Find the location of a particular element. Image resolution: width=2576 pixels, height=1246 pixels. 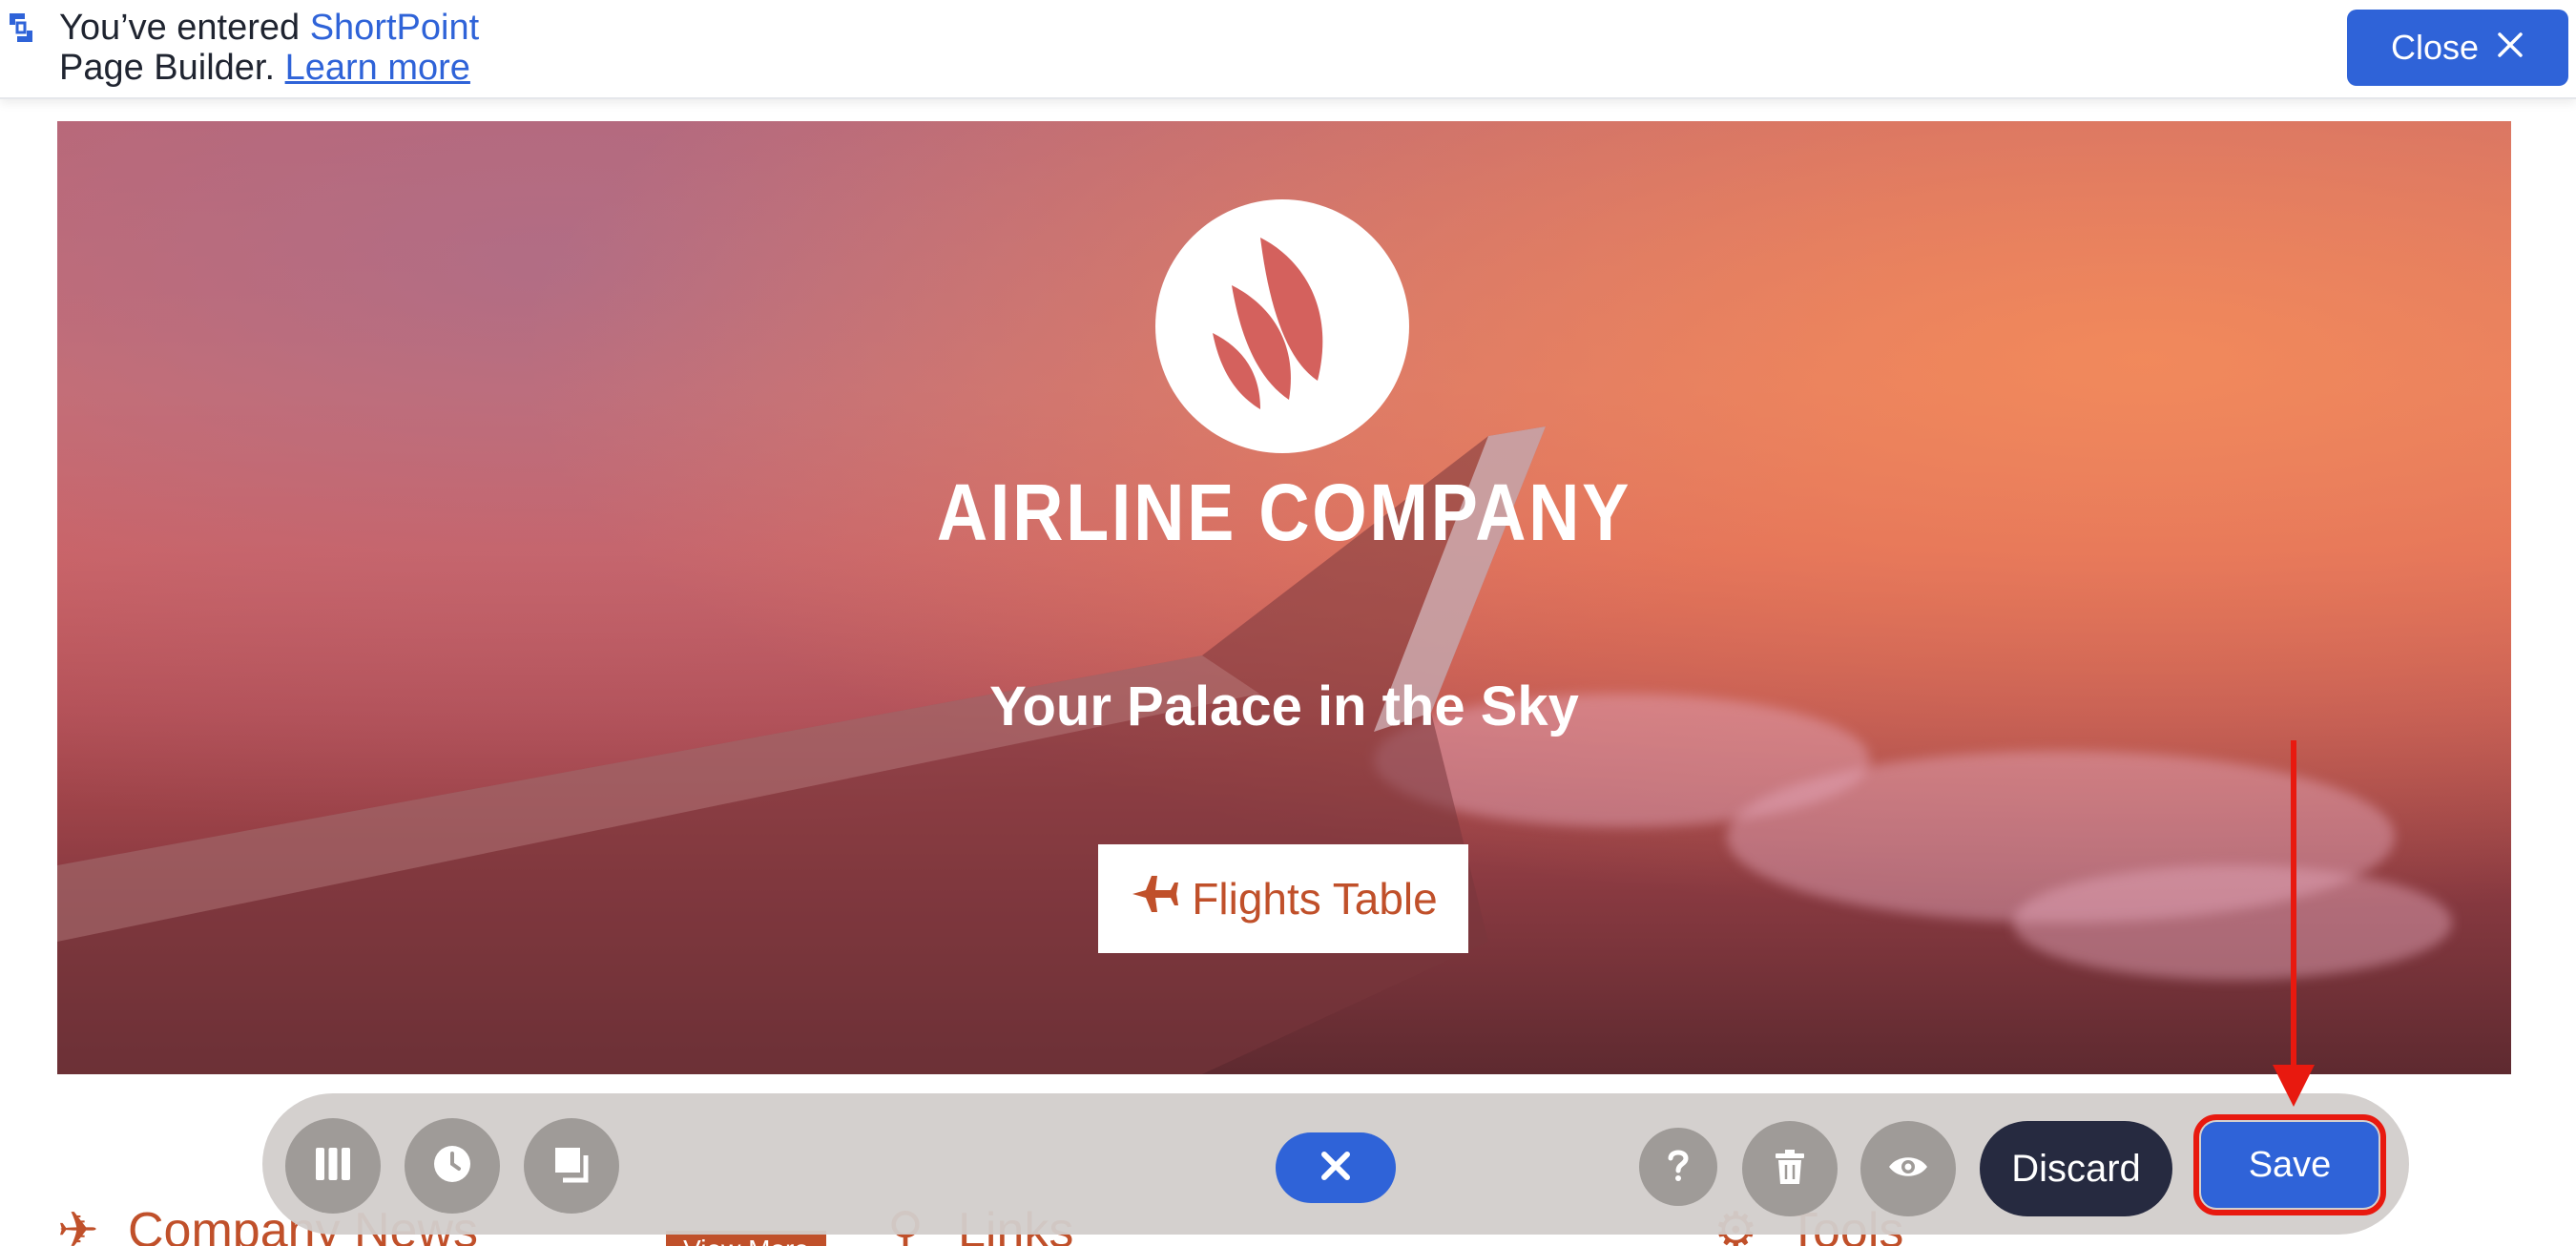

layers-button is located at coordinates (571, 1166).